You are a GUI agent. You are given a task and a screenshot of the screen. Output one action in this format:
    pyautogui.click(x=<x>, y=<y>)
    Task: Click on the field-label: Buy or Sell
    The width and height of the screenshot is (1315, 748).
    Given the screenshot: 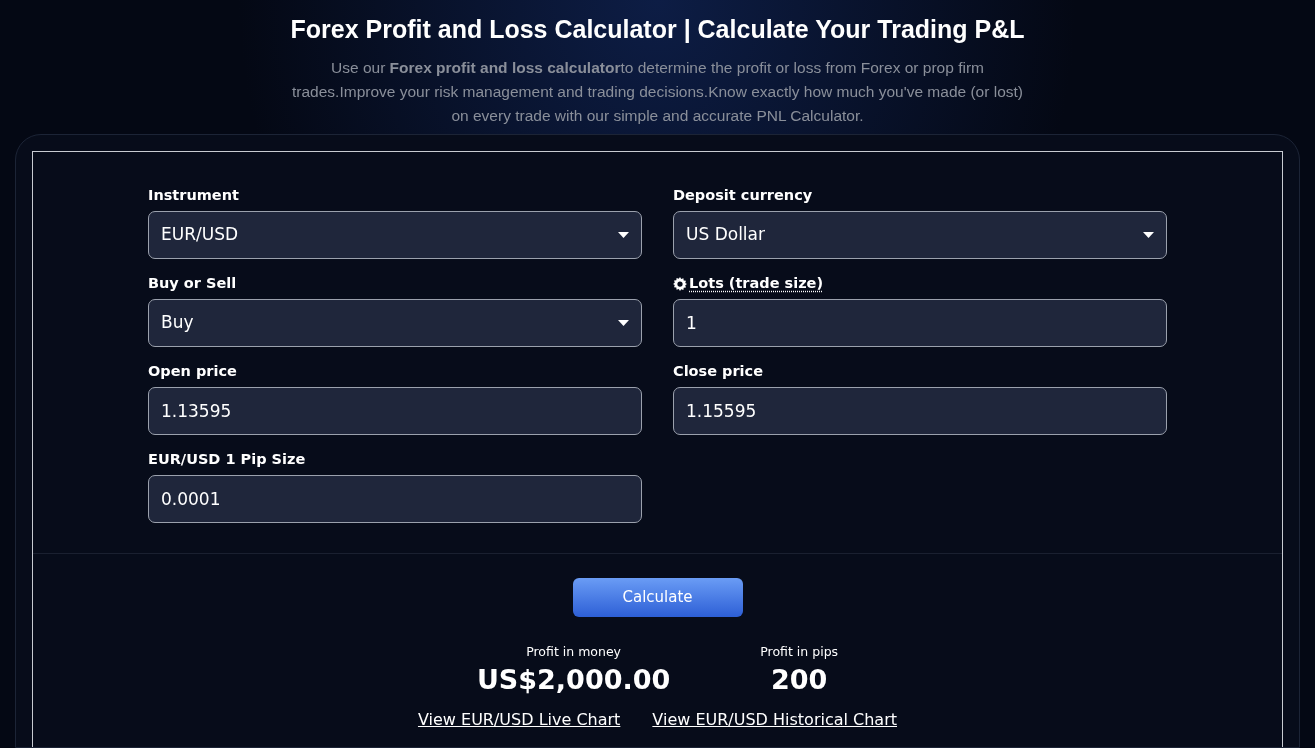 What is the action you would take?
    pyautogui.click(x=192, y=284)
    